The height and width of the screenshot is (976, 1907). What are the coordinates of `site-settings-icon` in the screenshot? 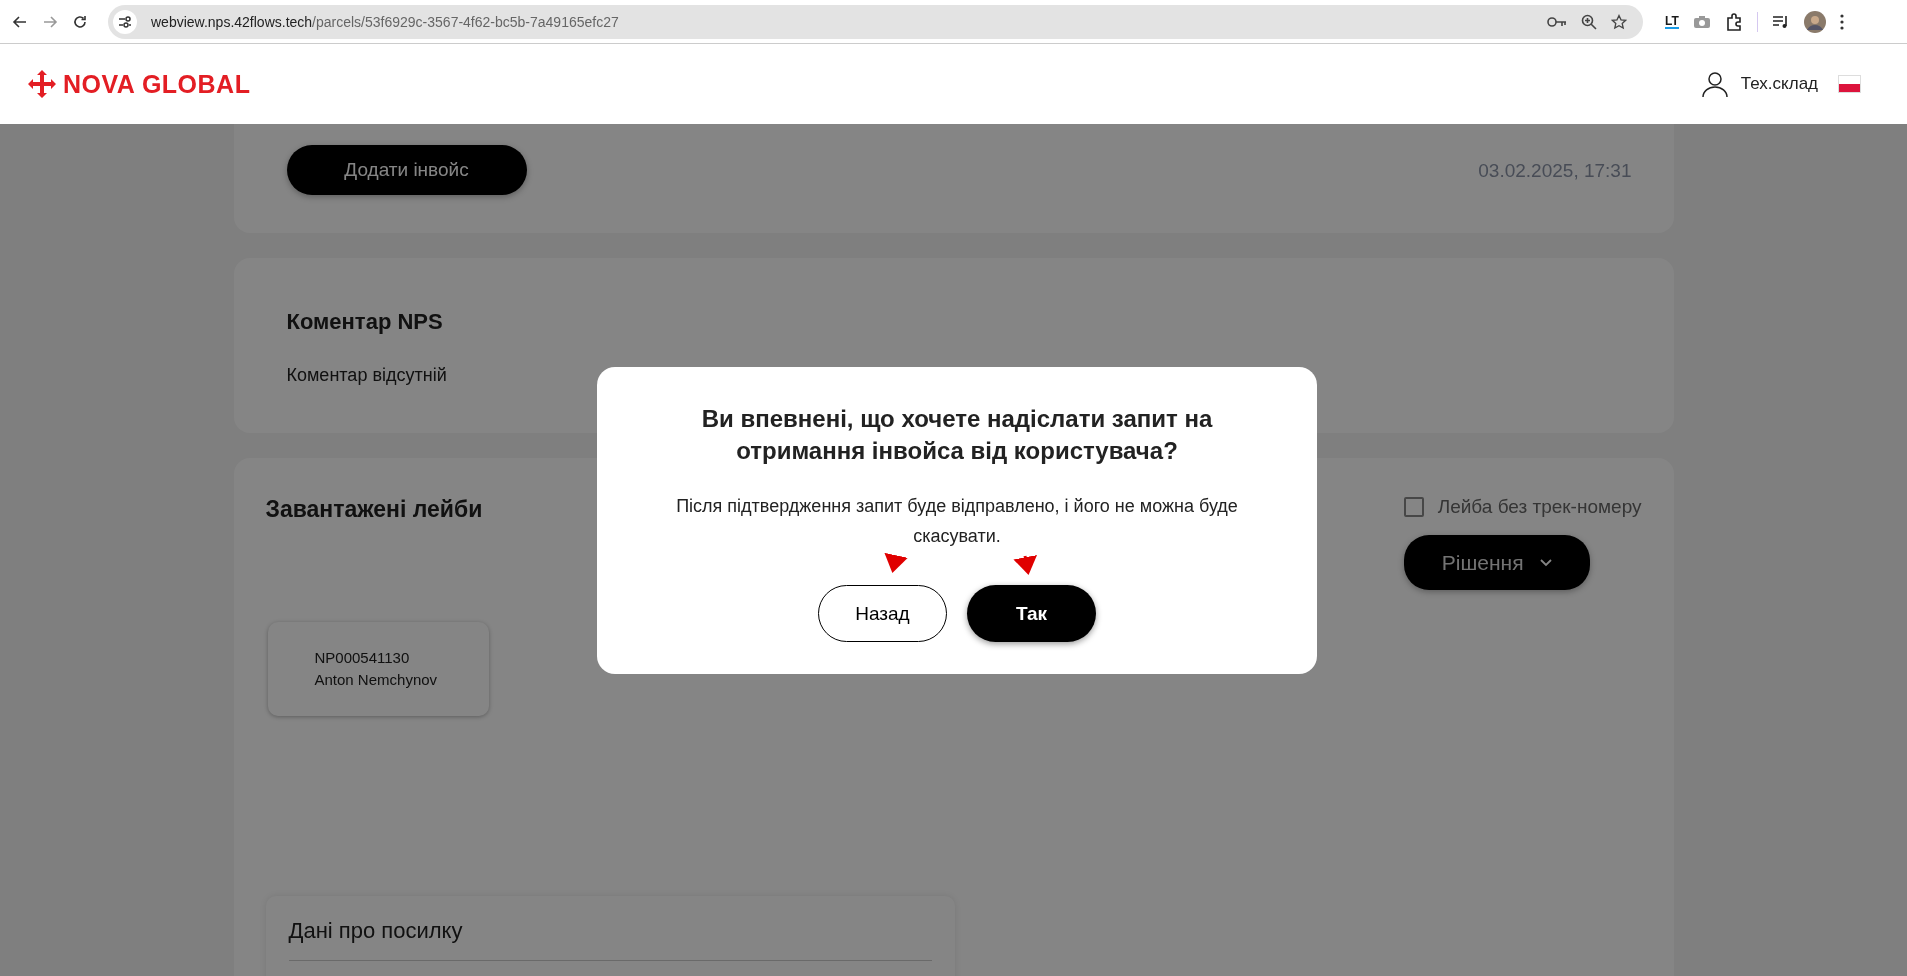 It's located at (125, 21).